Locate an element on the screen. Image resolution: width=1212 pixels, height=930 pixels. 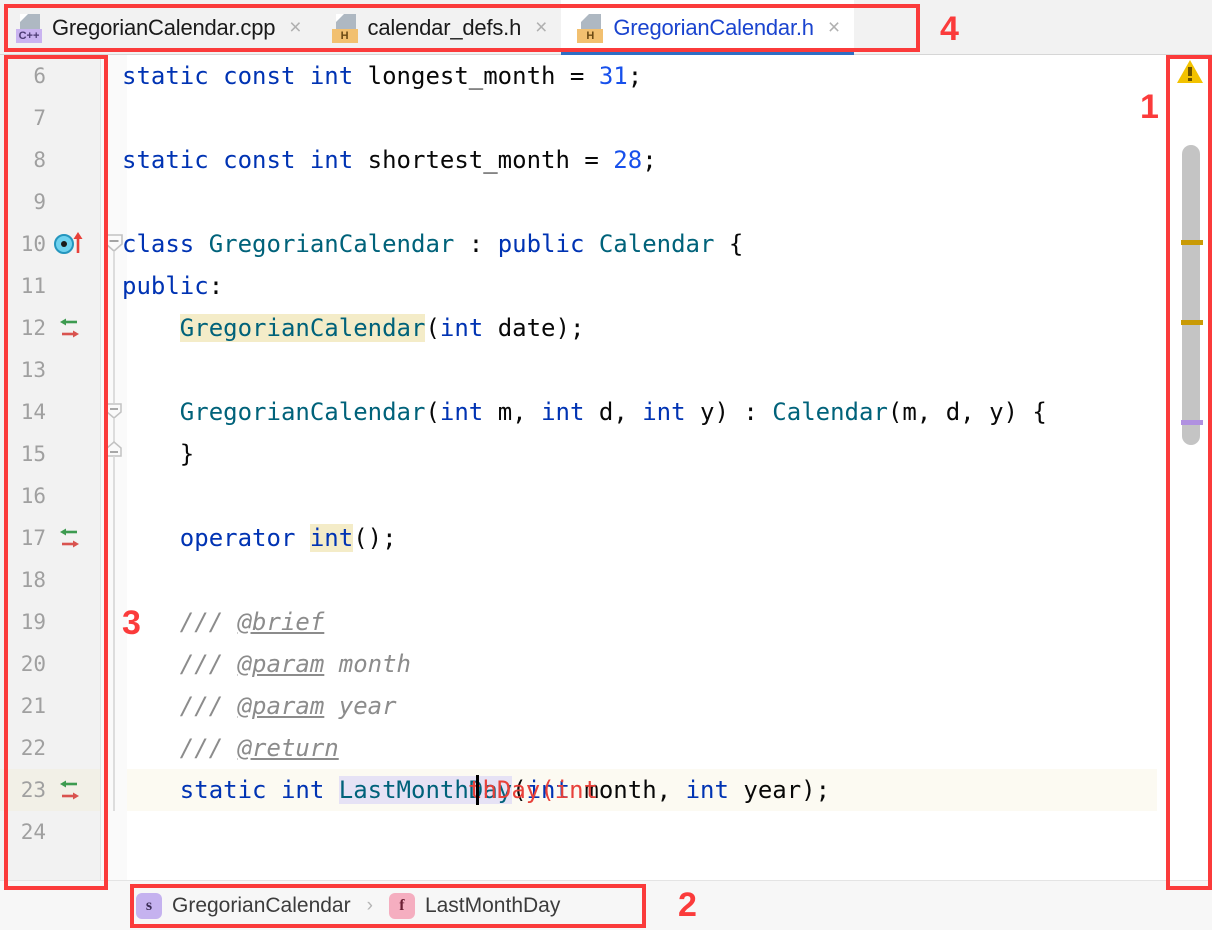
line-number: 8 is located at coordinates (39, 160).